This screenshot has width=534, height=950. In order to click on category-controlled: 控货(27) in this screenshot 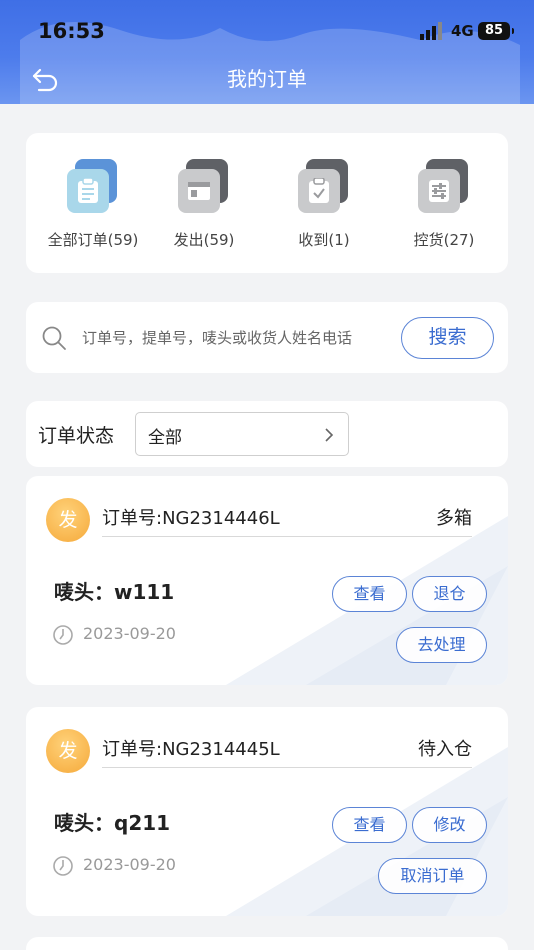, I will do `click(444, 204)`.